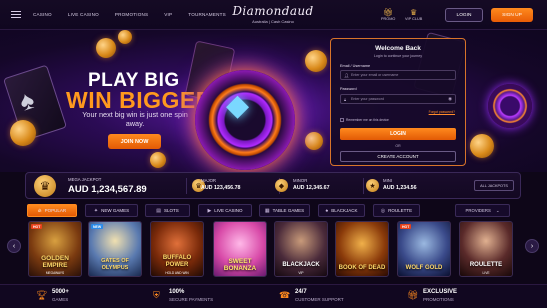 The height and width of the screenshot is (308, 547). What do you see at coordinates (177, 273) in the screenshot?
I see `game-subtitle: HOLD AND WIN` at bounding box center [177, 273].